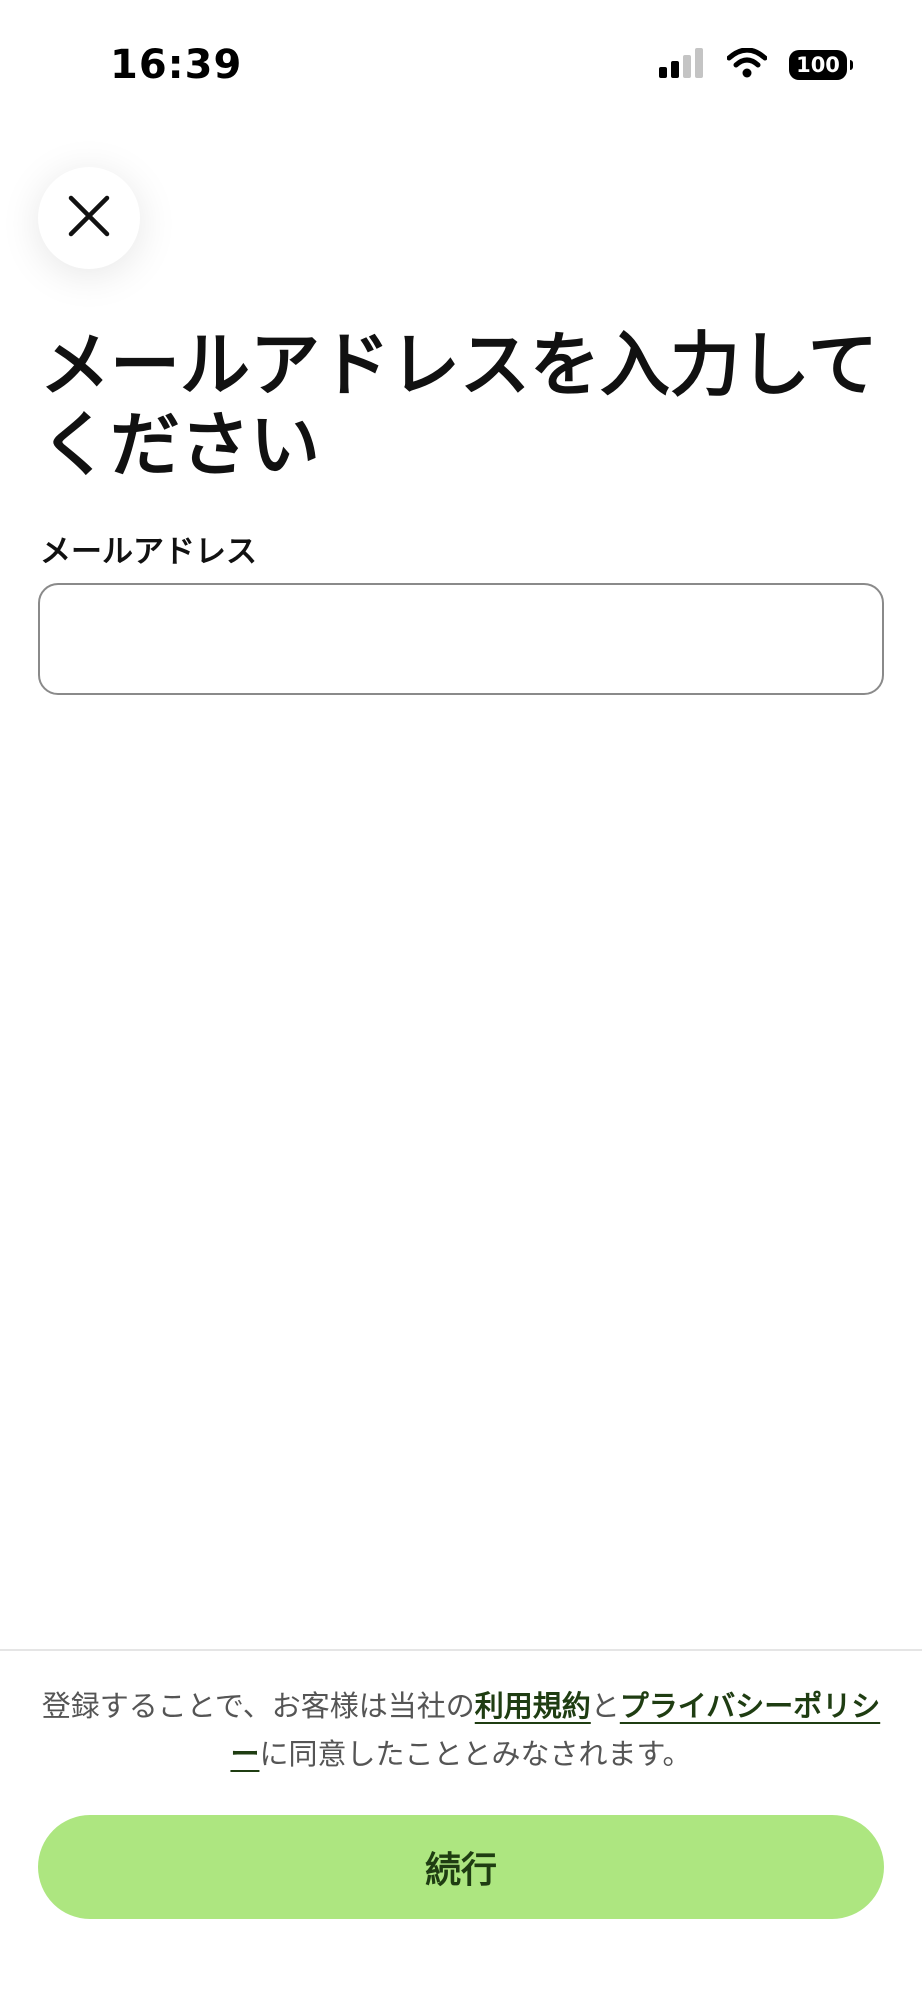 This screenshot has width=922, height=2000. I want to click on email-field-label: メールアドレス, so click(148, 552).